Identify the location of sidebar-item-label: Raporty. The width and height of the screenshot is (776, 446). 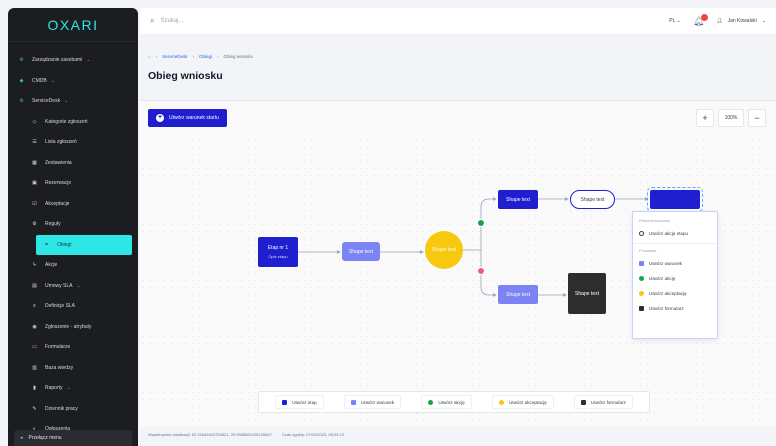
(54, 388).